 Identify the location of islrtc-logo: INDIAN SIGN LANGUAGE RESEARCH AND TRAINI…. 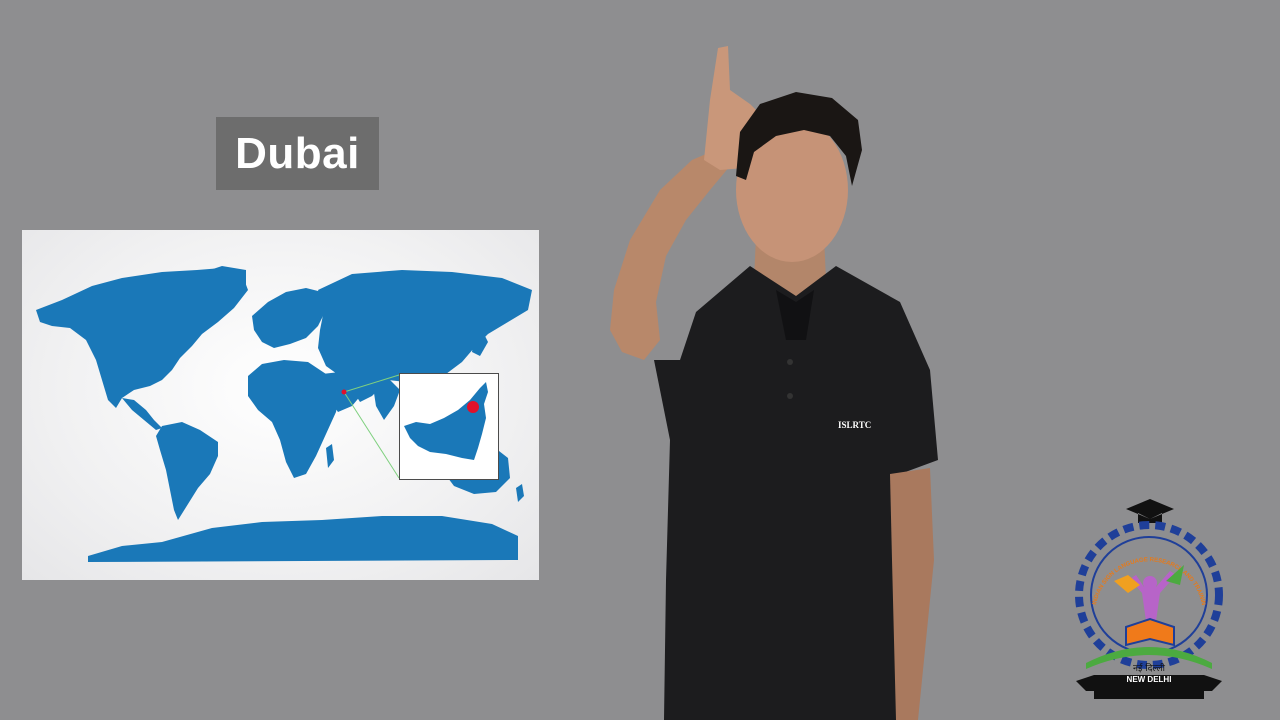
(1149, 600).